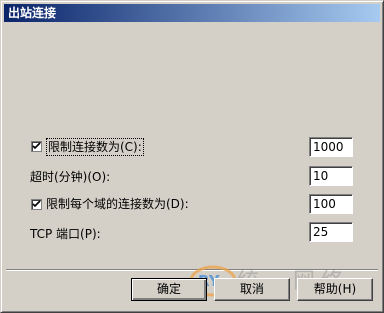 Image resolution: width=384 pixels, height=313 pixels. I want to click on ok-button: 确定, so click(169, 289).